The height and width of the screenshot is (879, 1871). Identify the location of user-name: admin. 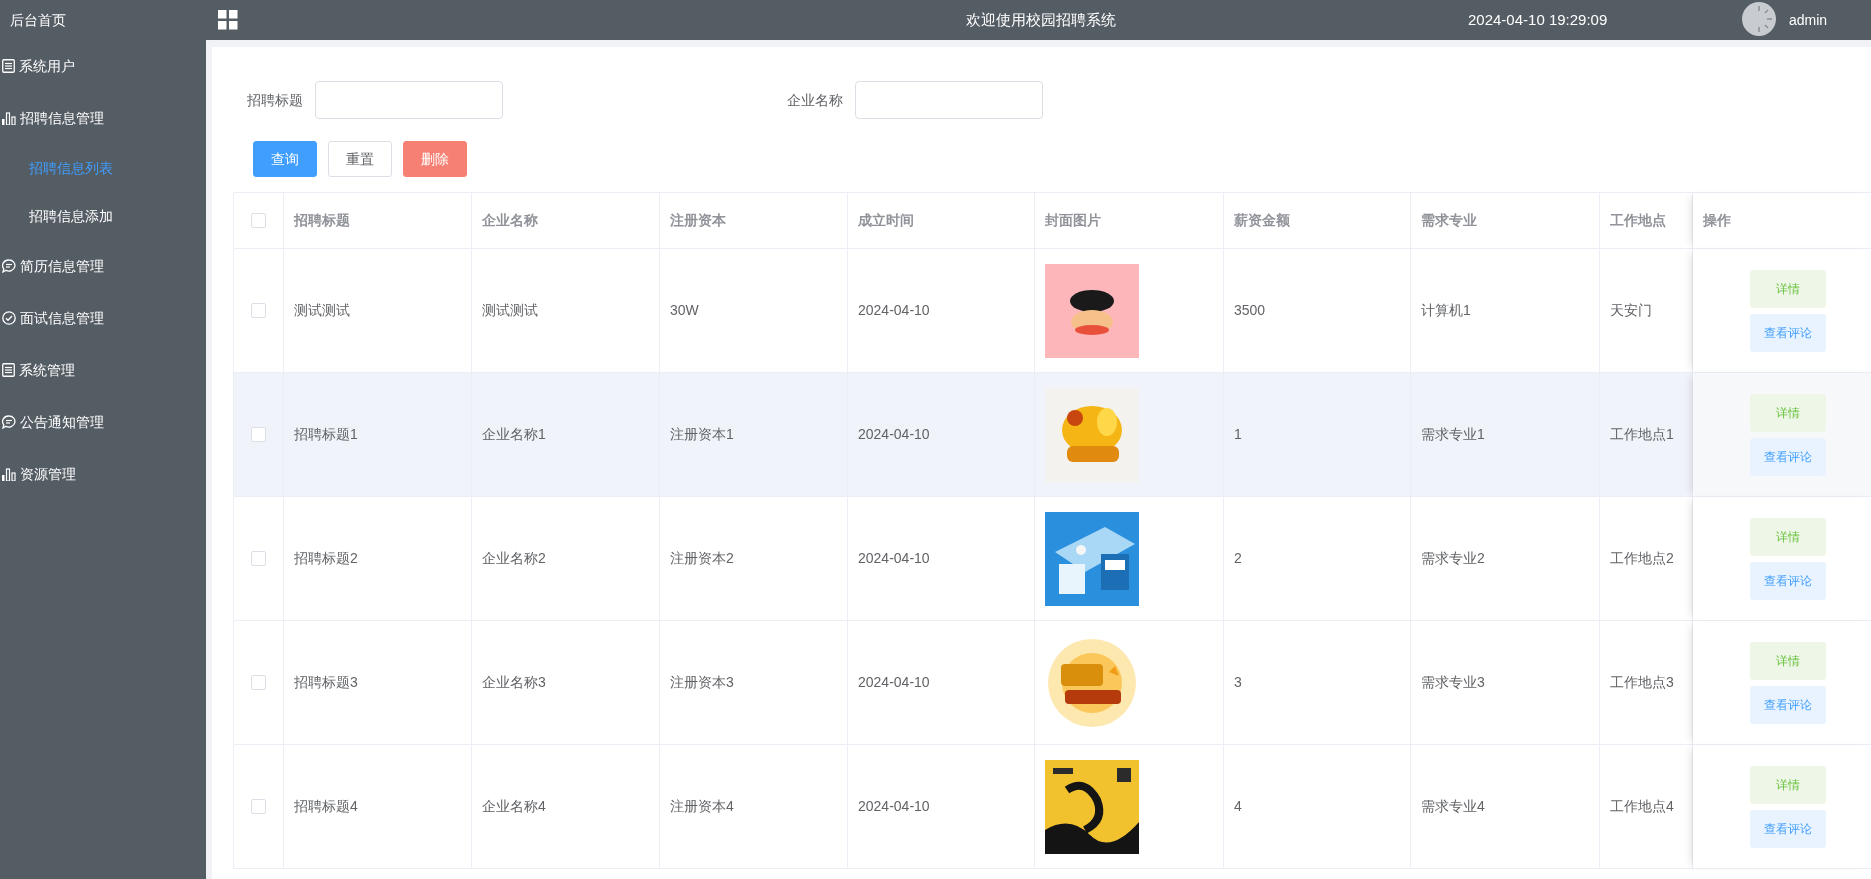
(1808, 20).